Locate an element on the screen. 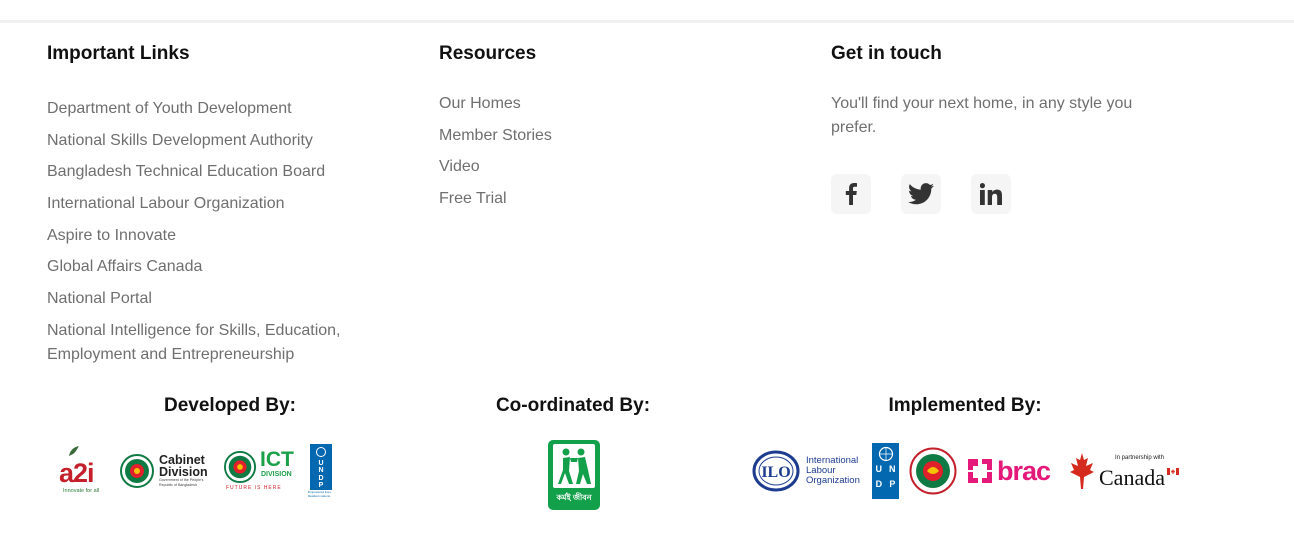 Image resolution: width=1294 pixels, height=555 pixels. undp-logo-2: U N D P is located at coordinates (886, 471).